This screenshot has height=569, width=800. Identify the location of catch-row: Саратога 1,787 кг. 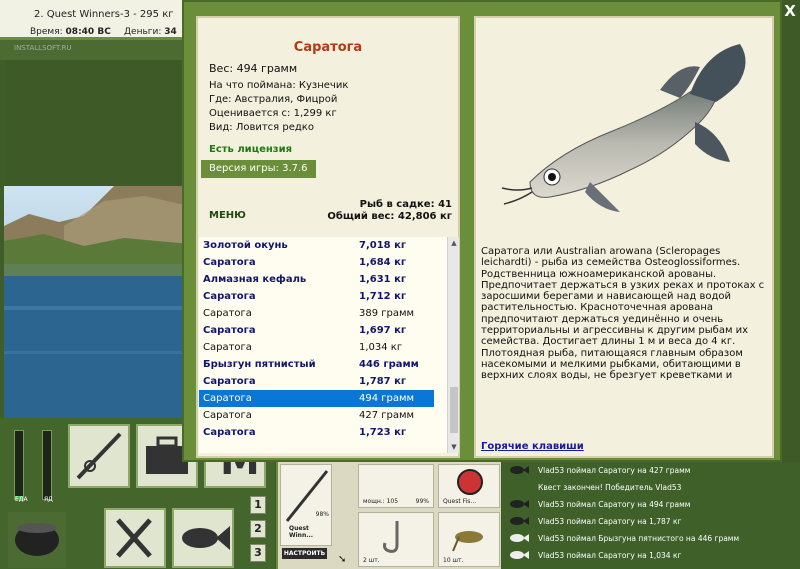
(316, 381).